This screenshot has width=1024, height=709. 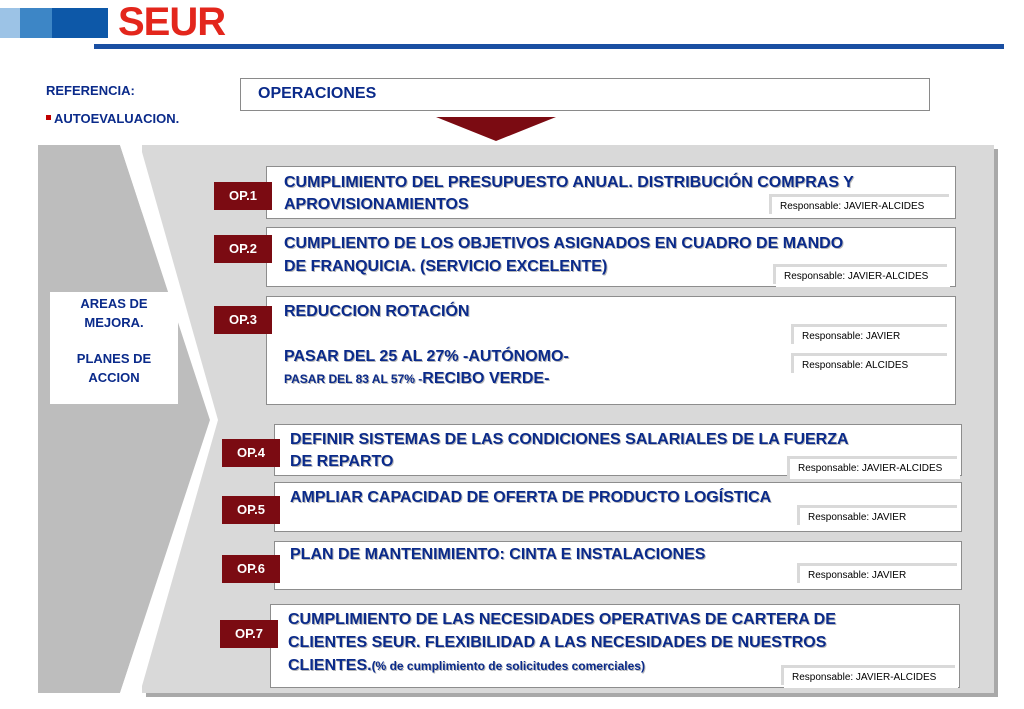 I want to click on op2-label: OP.2, so click(x=243, y=249).